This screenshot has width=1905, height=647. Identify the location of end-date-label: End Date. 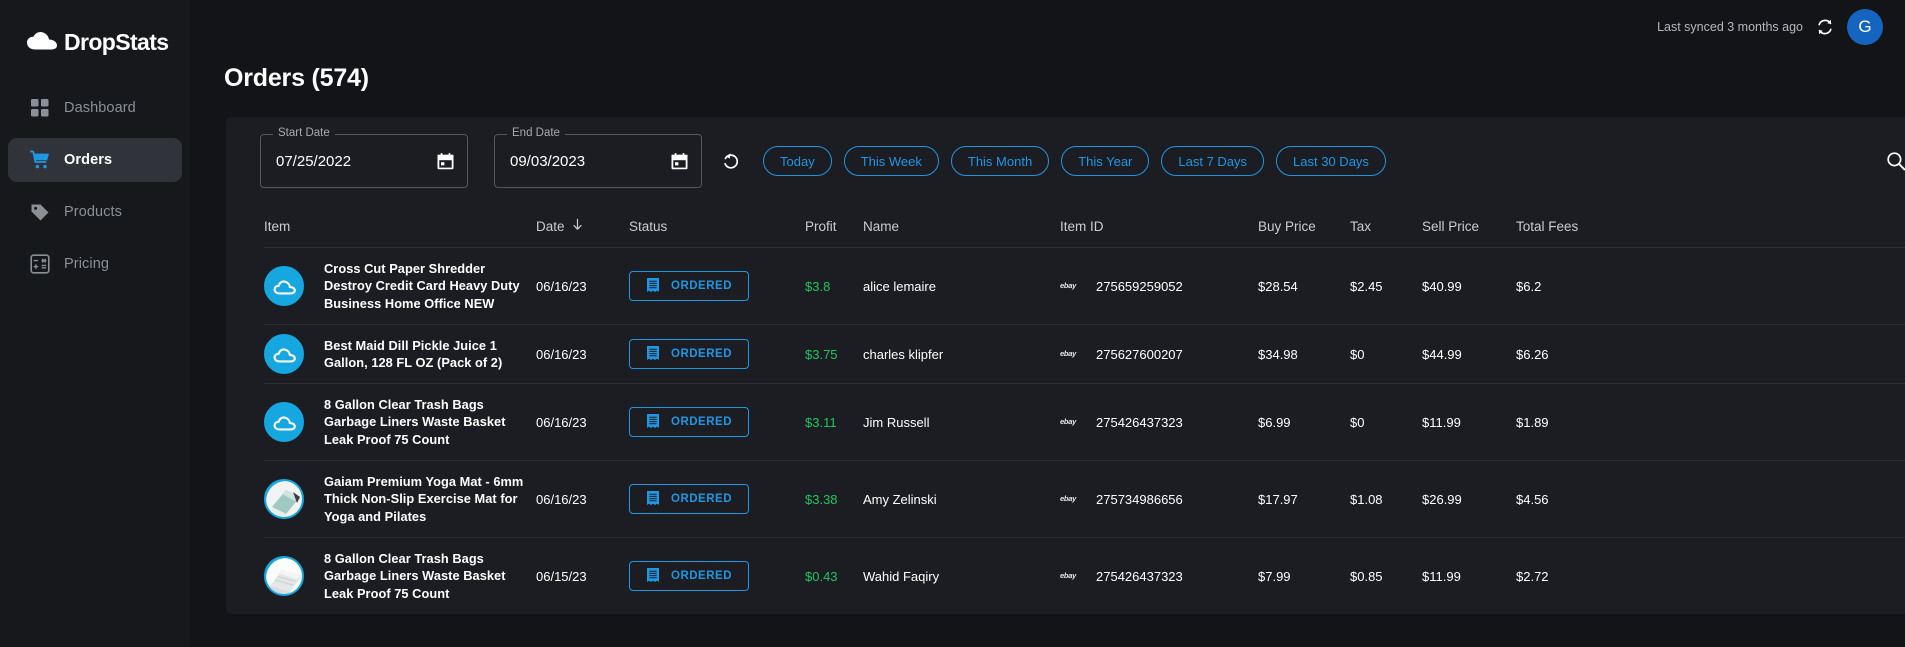
(536, 133).